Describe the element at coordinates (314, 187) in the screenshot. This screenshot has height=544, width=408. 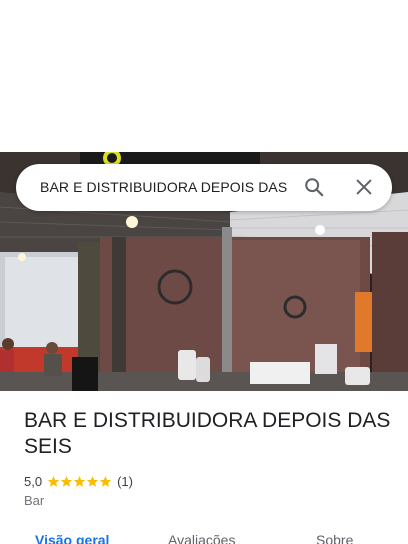
I see `search-icon` at that location.